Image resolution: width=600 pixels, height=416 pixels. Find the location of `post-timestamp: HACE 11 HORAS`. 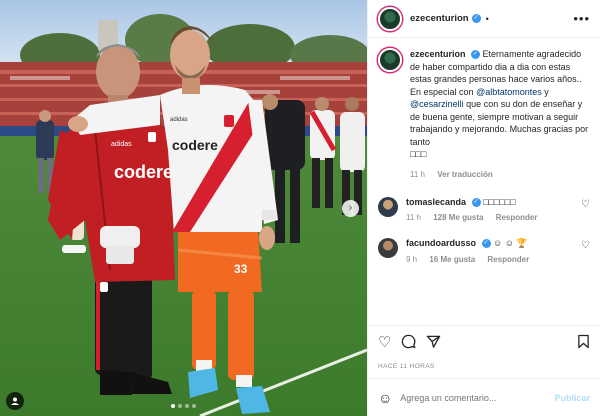

post-timestamp: HACE 11 HORAS is located at coordinates (406, 366).